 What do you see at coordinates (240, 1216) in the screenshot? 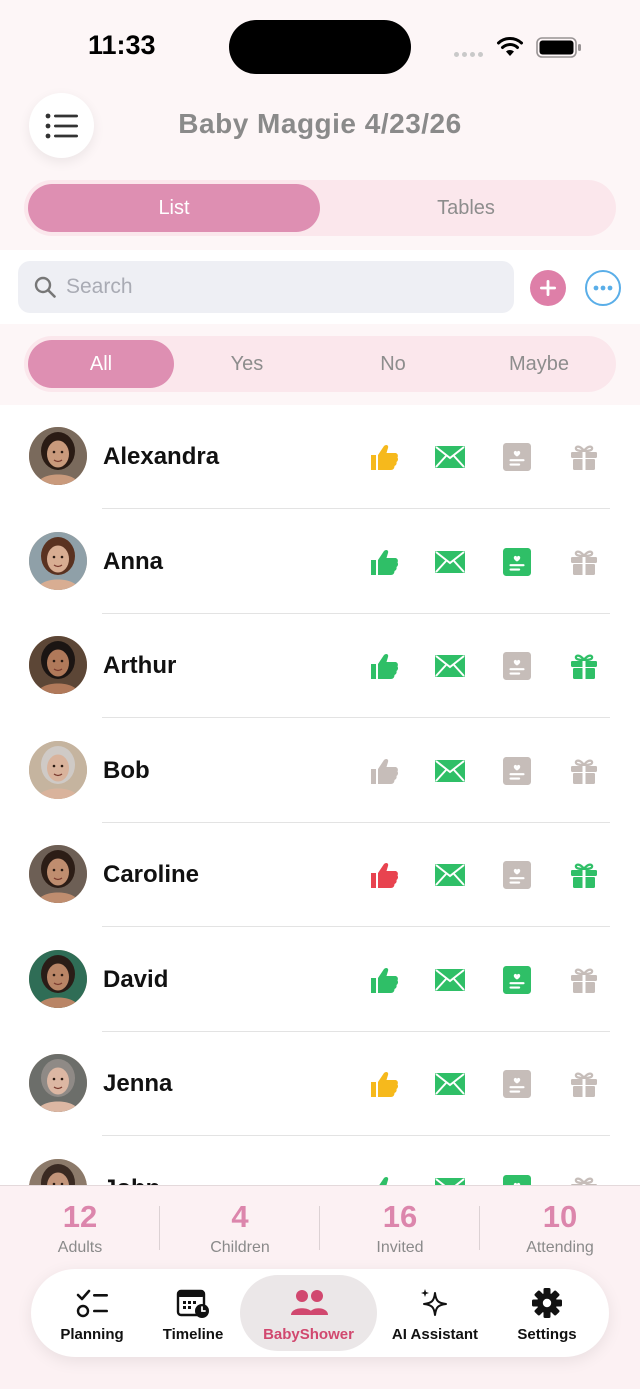
I see `stat-value: 4` at bounding box center [240, 1216].